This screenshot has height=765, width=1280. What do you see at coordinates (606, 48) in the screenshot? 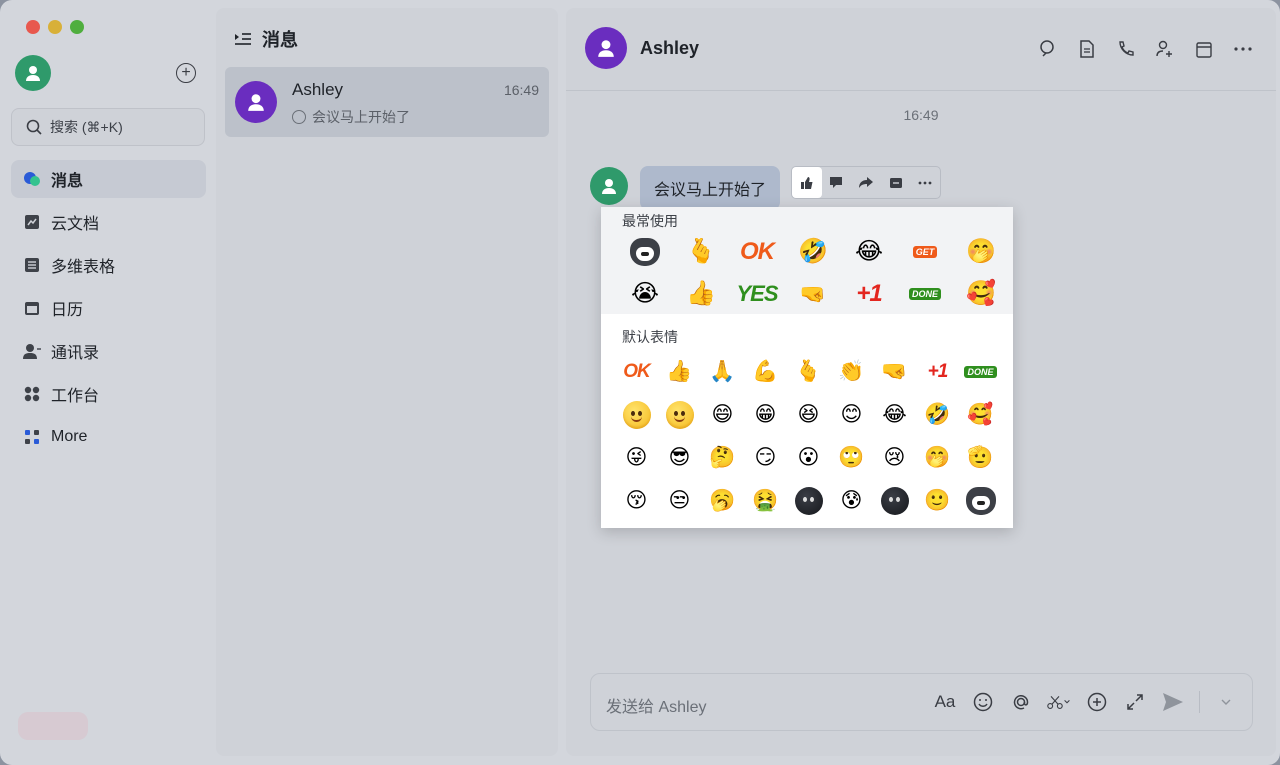
I see `chat-avatar` at bounding box center [606, 48].